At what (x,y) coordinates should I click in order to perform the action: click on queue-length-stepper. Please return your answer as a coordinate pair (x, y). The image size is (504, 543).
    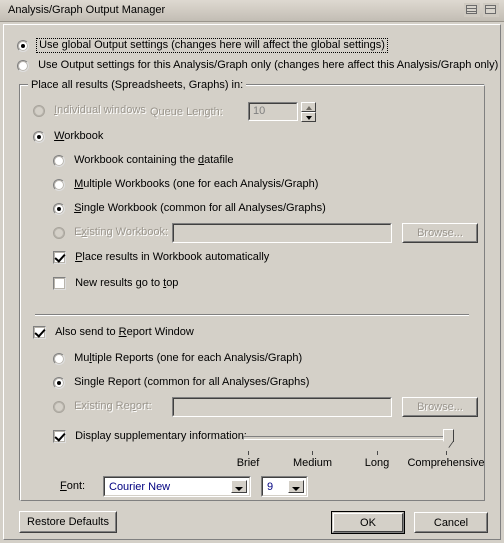
    Looking at the image, I should click on (308, 112).